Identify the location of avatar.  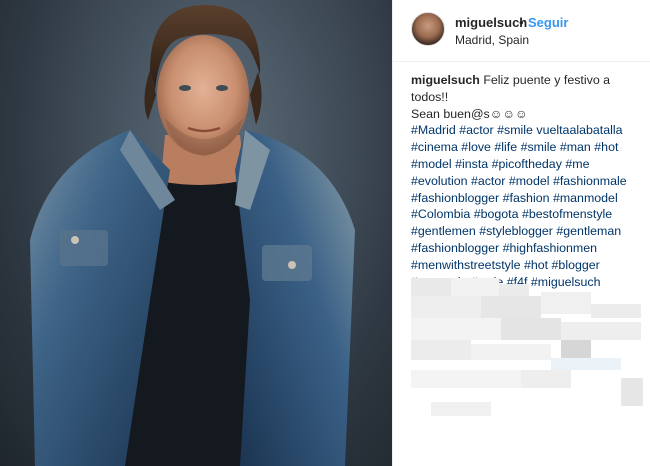
(428, 29).